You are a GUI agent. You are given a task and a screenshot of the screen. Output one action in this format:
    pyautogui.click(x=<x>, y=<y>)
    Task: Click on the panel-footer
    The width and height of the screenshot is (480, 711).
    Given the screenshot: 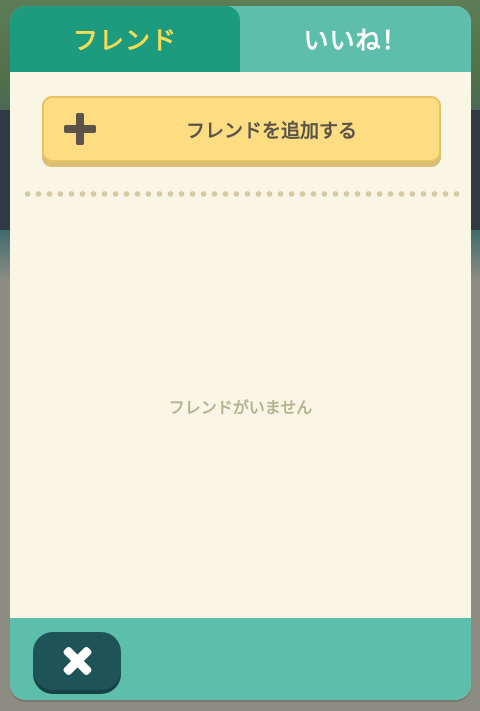 What is the action you would take?
    pyautogui.click(x=240, y=659)
    